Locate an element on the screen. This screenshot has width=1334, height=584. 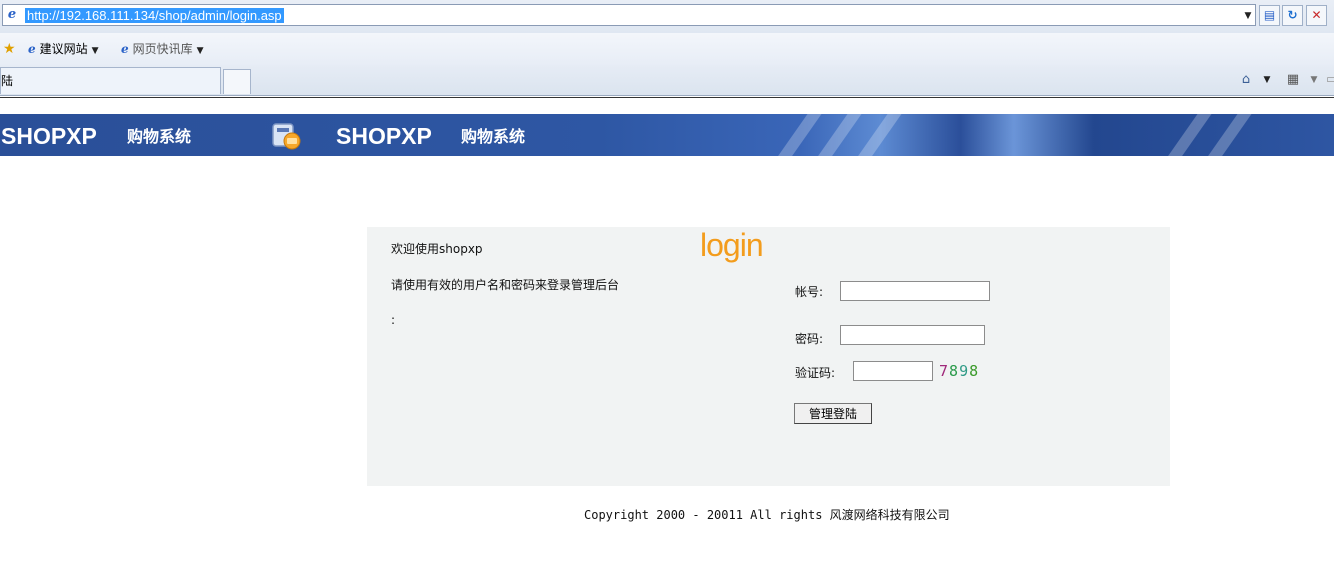
compatibility-view-button: ▤ is located at coordinates (1269, 15).